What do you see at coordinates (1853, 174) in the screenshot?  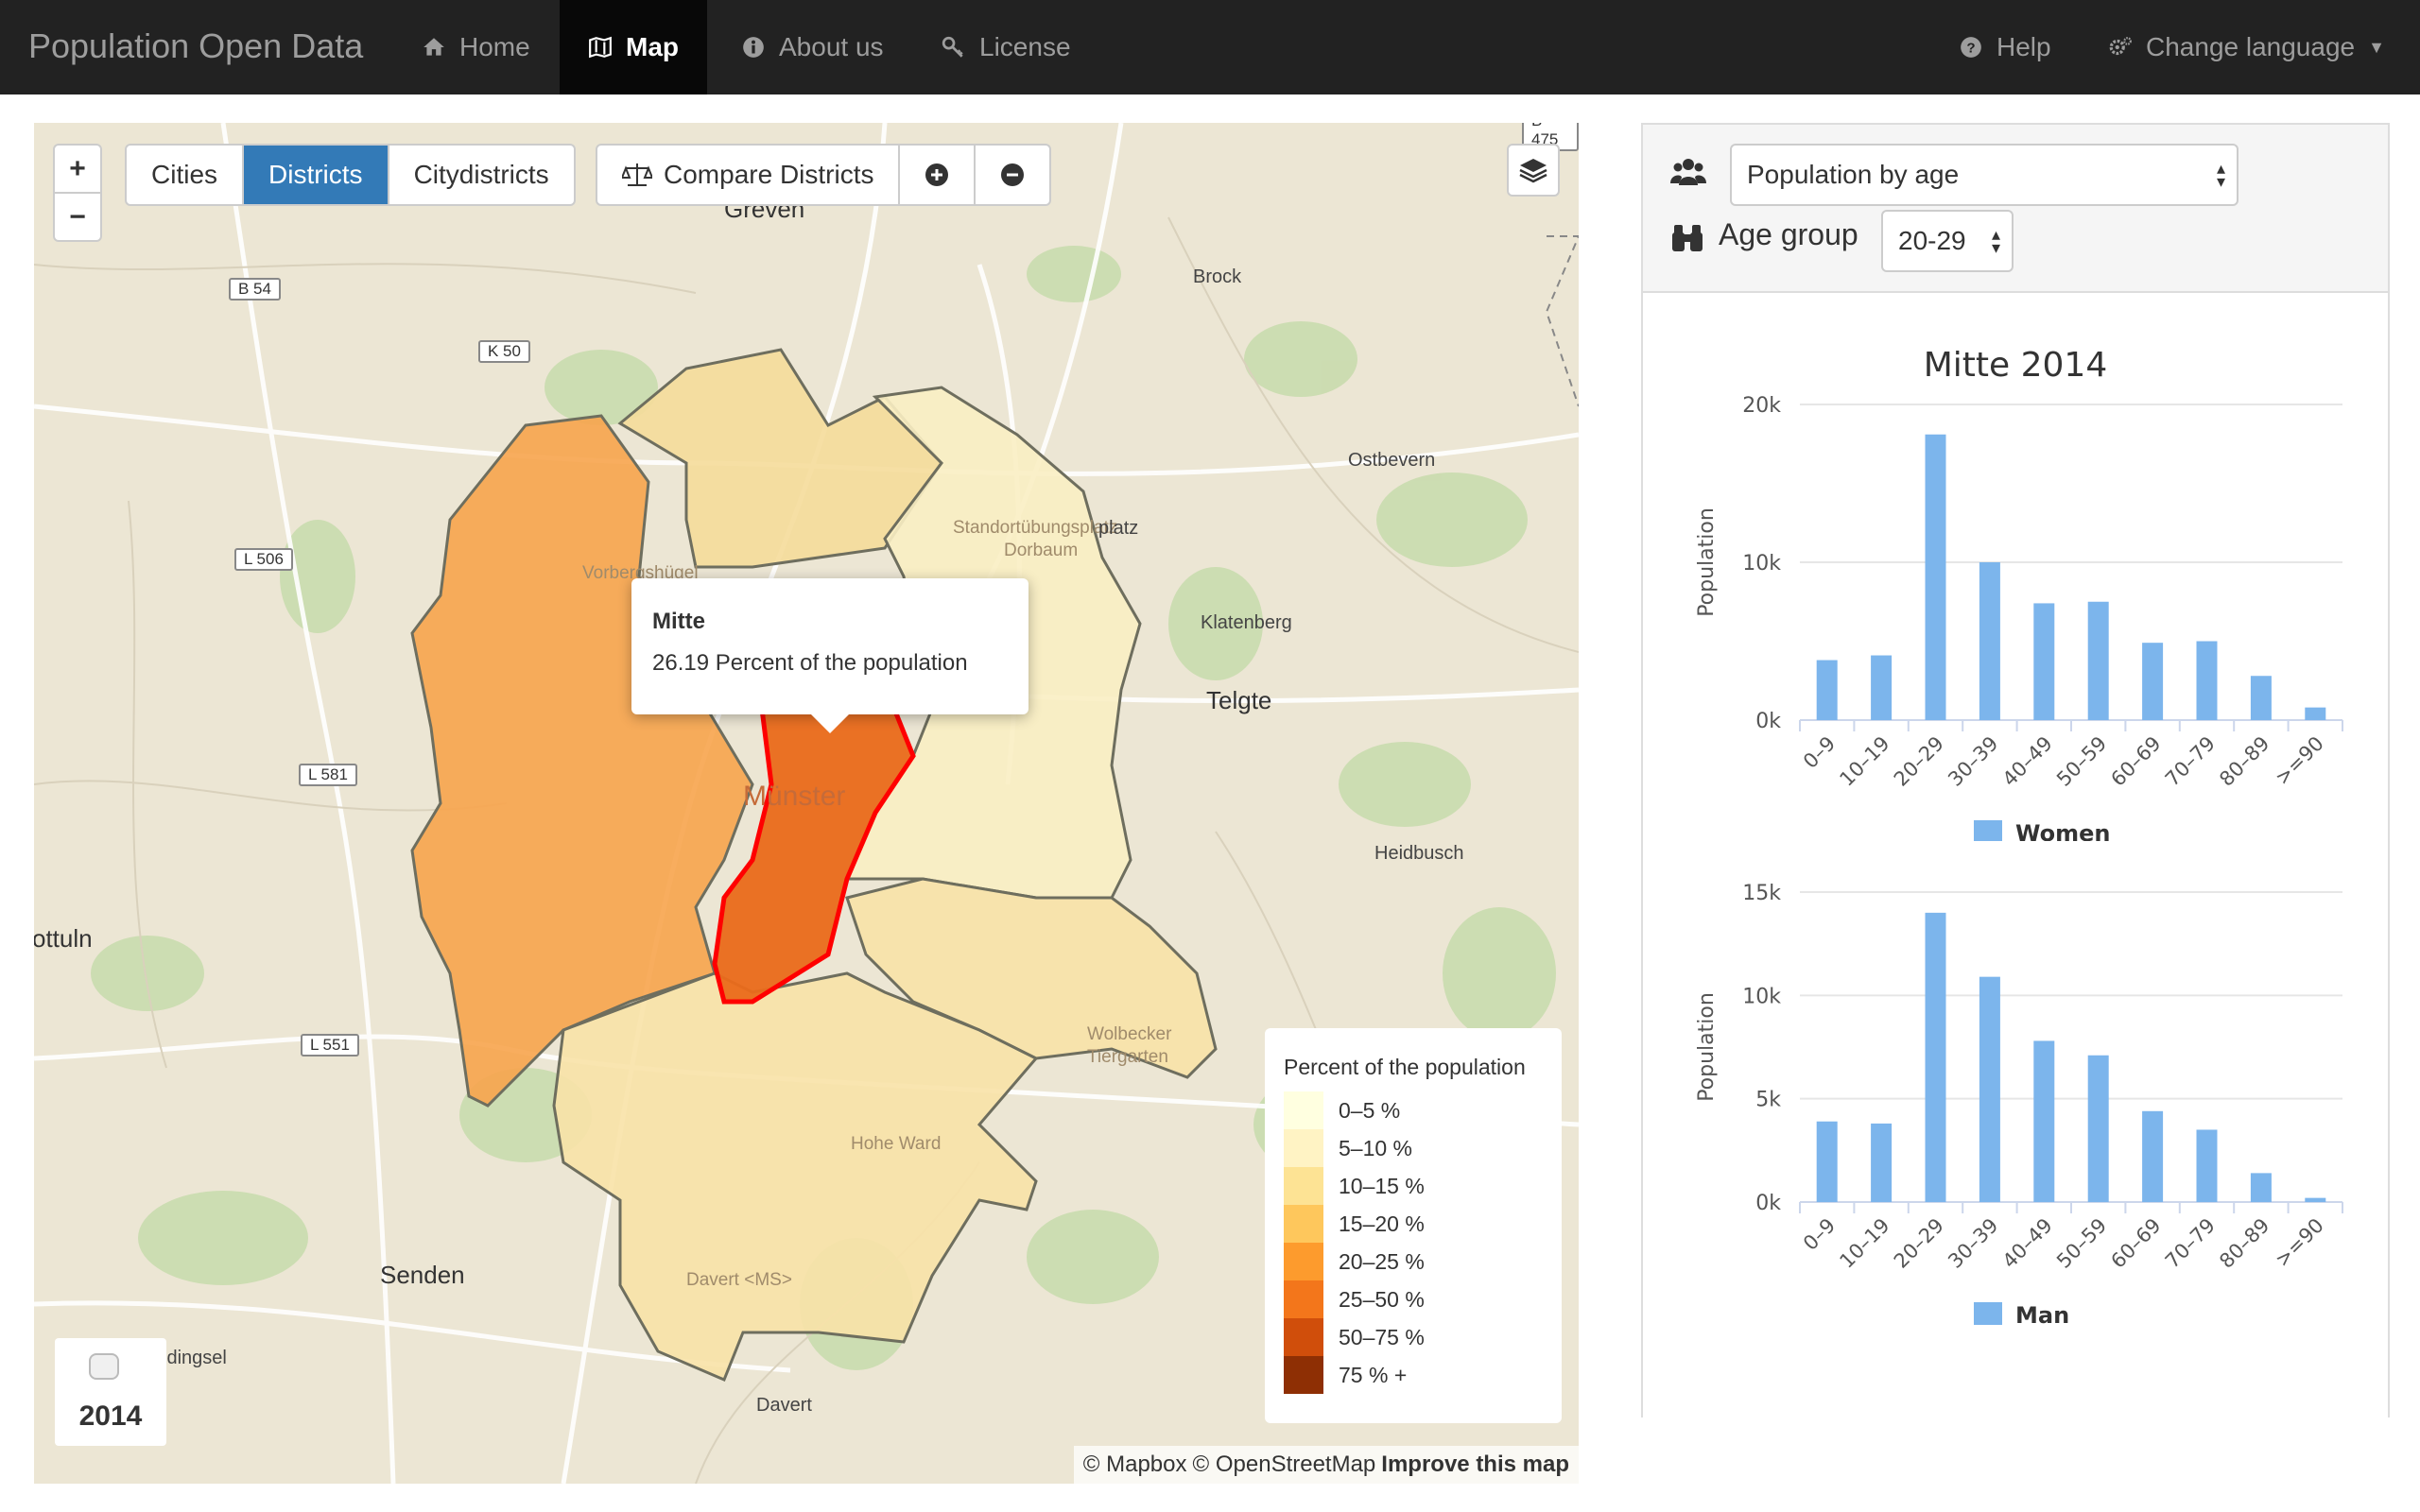 I see `dataset-select-value: Population by age` at bounding box center [1853, 174].